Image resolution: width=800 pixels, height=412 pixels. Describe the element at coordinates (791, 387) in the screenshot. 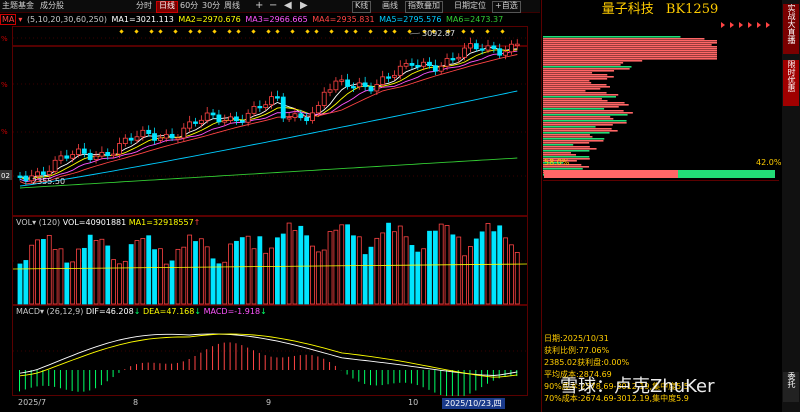

I see `side-tab-order: 委托` at that location.